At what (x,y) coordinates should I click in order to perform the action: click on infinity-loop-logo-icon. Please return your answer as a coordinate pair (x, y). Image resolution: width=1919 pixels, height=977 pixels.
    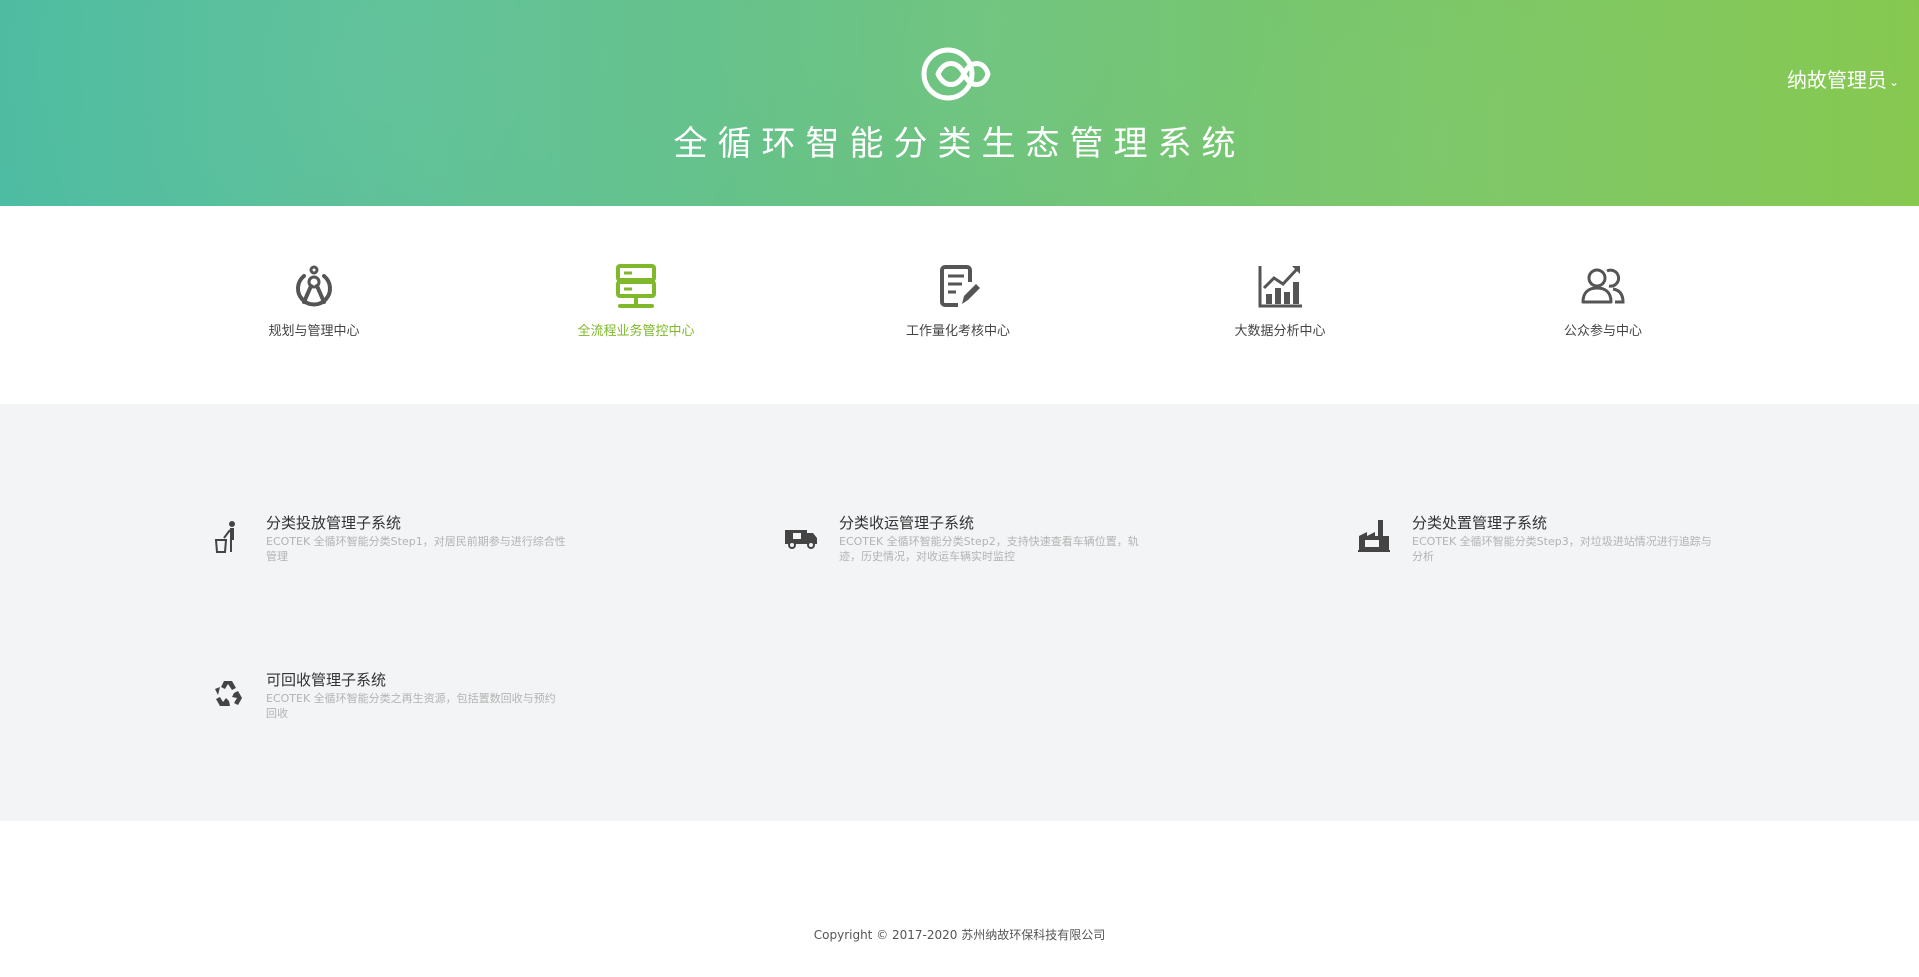
    Looking at the image, I should click on (956, 74).